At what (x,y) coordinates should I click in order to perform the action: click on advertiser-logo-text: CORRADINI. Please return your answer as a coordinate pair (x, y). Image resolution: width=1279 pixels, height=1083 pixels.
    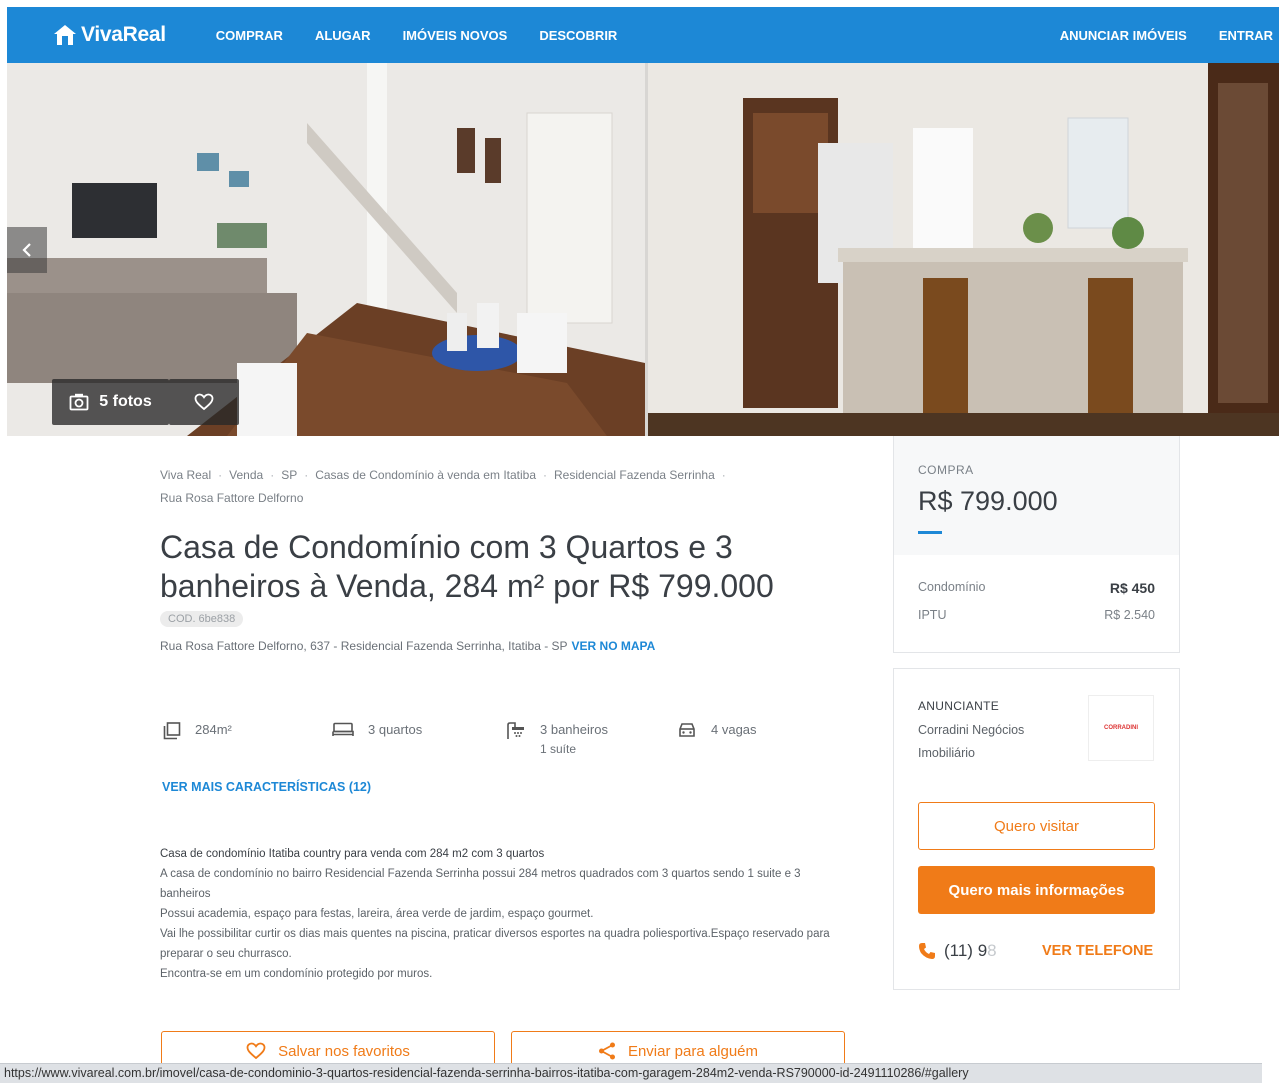
    Looking at the image, I should click on (1121, 728).